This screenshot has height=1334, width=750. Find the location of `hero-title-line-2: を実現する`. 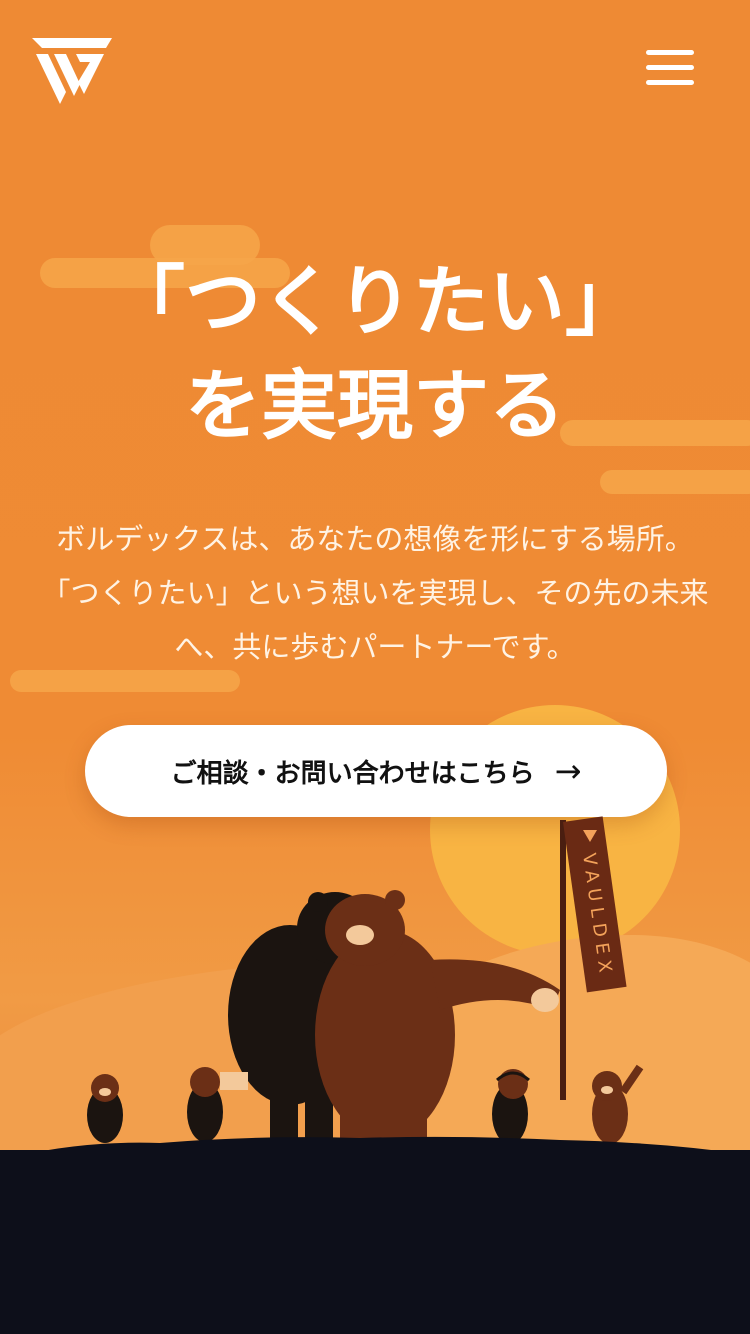

hero-title-line-2: を実現する is located at coordinates (375, 405).